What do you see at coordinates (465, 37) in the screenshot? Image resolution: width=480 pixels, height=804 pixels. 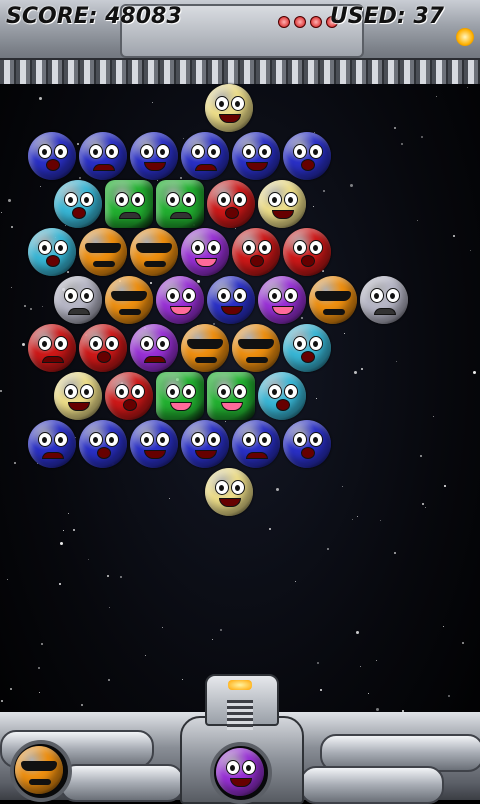 I see `lamp-icon` at bounding box center [465, 37].